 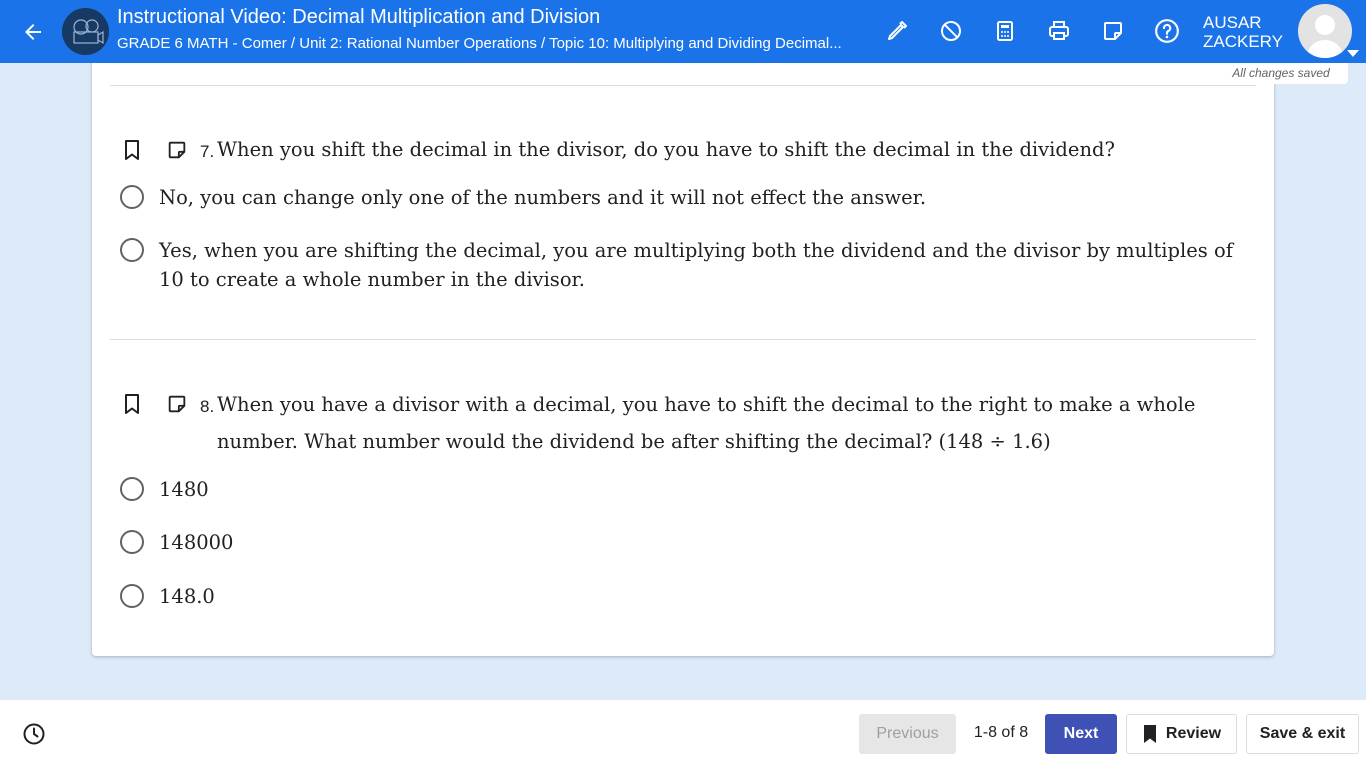 I want to click on next-button: Next, so click(x=1081, y=734).